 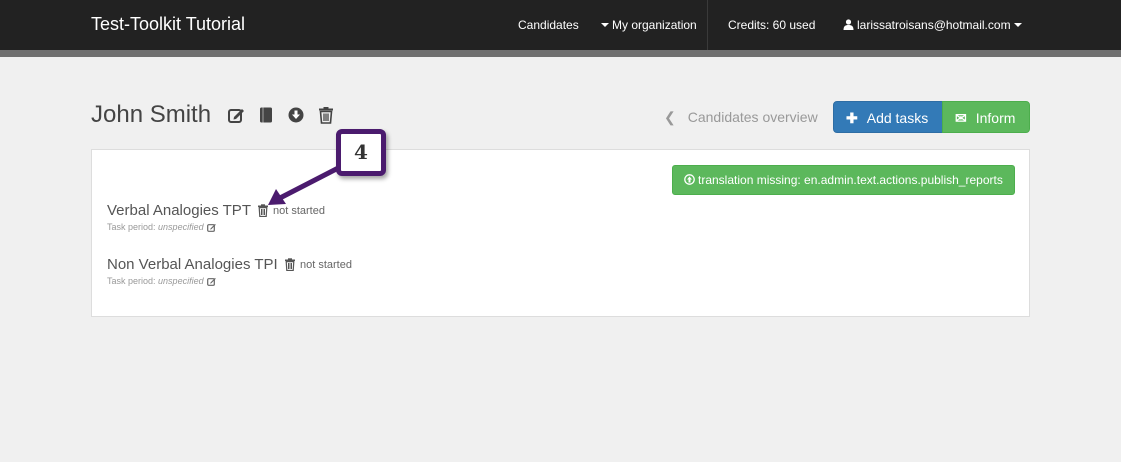 What do you see at coordinates (192, 264) in the screenshot?
I see `task-name: Non Verbal Analogies TPI` at bounding box center [192, 264].